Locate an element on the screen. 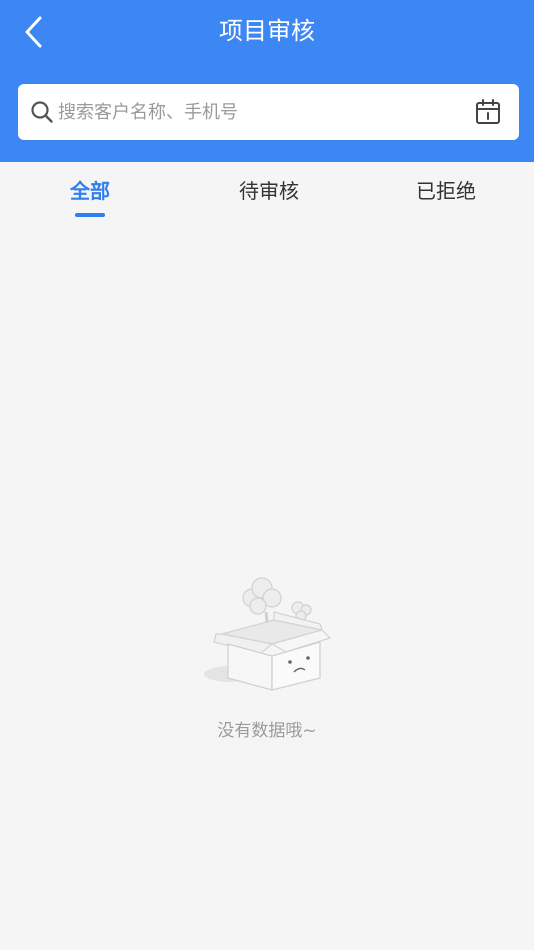 This screenshot has height=950, width=534. calendar-icon is located at coordinates (488, 112).